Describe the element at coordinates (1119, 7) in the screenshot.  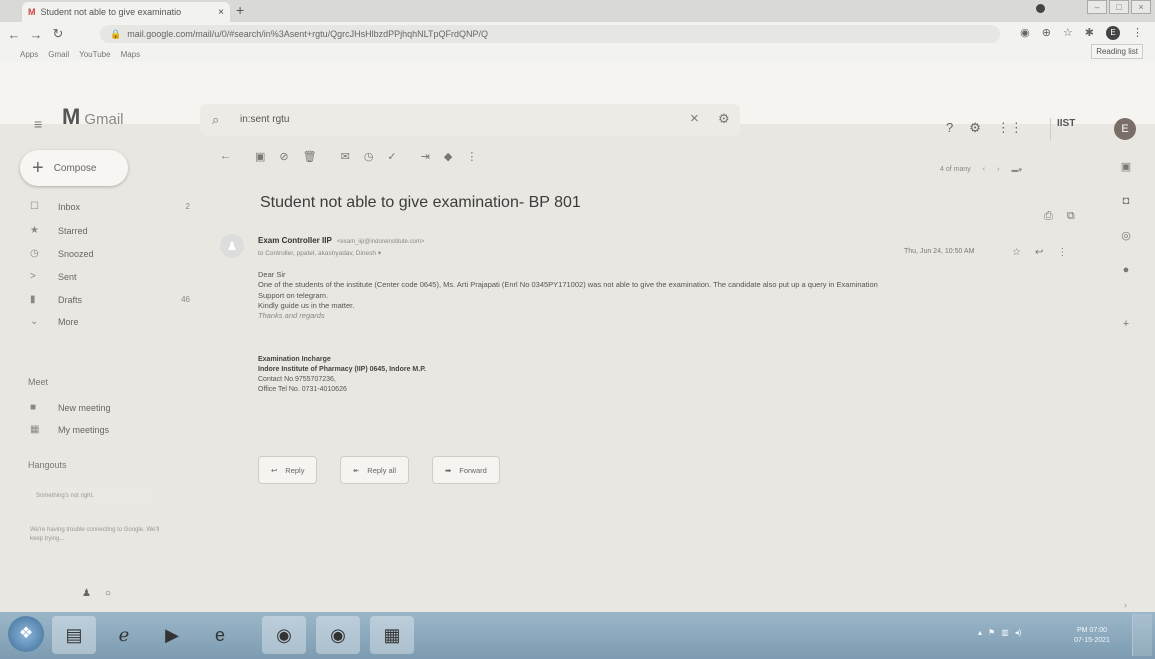
I see `maximize-button: □` at that location.